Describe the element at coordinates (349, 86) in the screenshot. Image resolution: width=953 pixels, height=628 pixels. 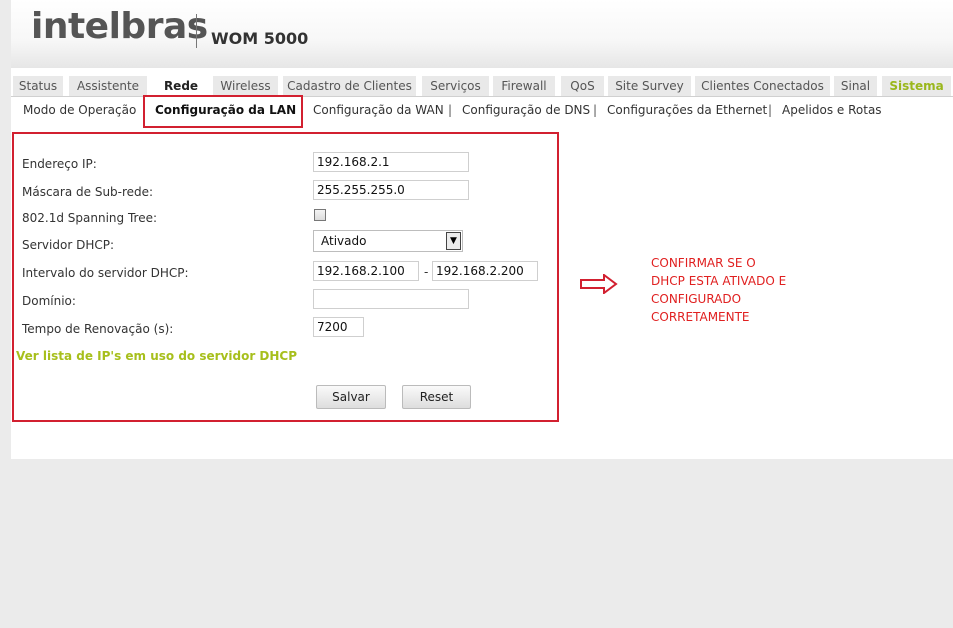
I see `tab-cadastro-de-clientes: Cadastro de Clientes` at that location.